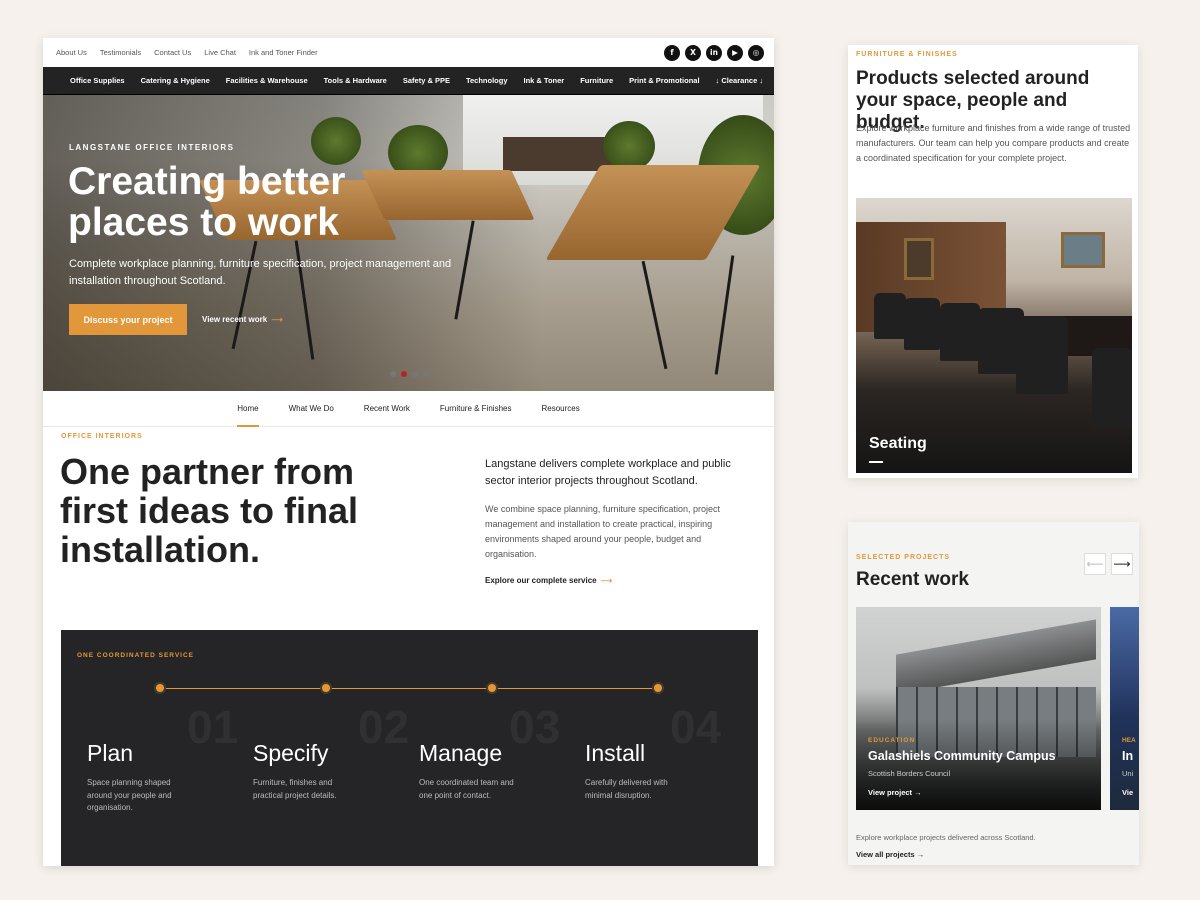 The height and width of the screenshot is (900, 1200). What do you see at coordinates (267, 80) in the screenshot?
I see `nav-facilities-warehouse: Facilities & Warehouse` at bounding box center [267, 80].